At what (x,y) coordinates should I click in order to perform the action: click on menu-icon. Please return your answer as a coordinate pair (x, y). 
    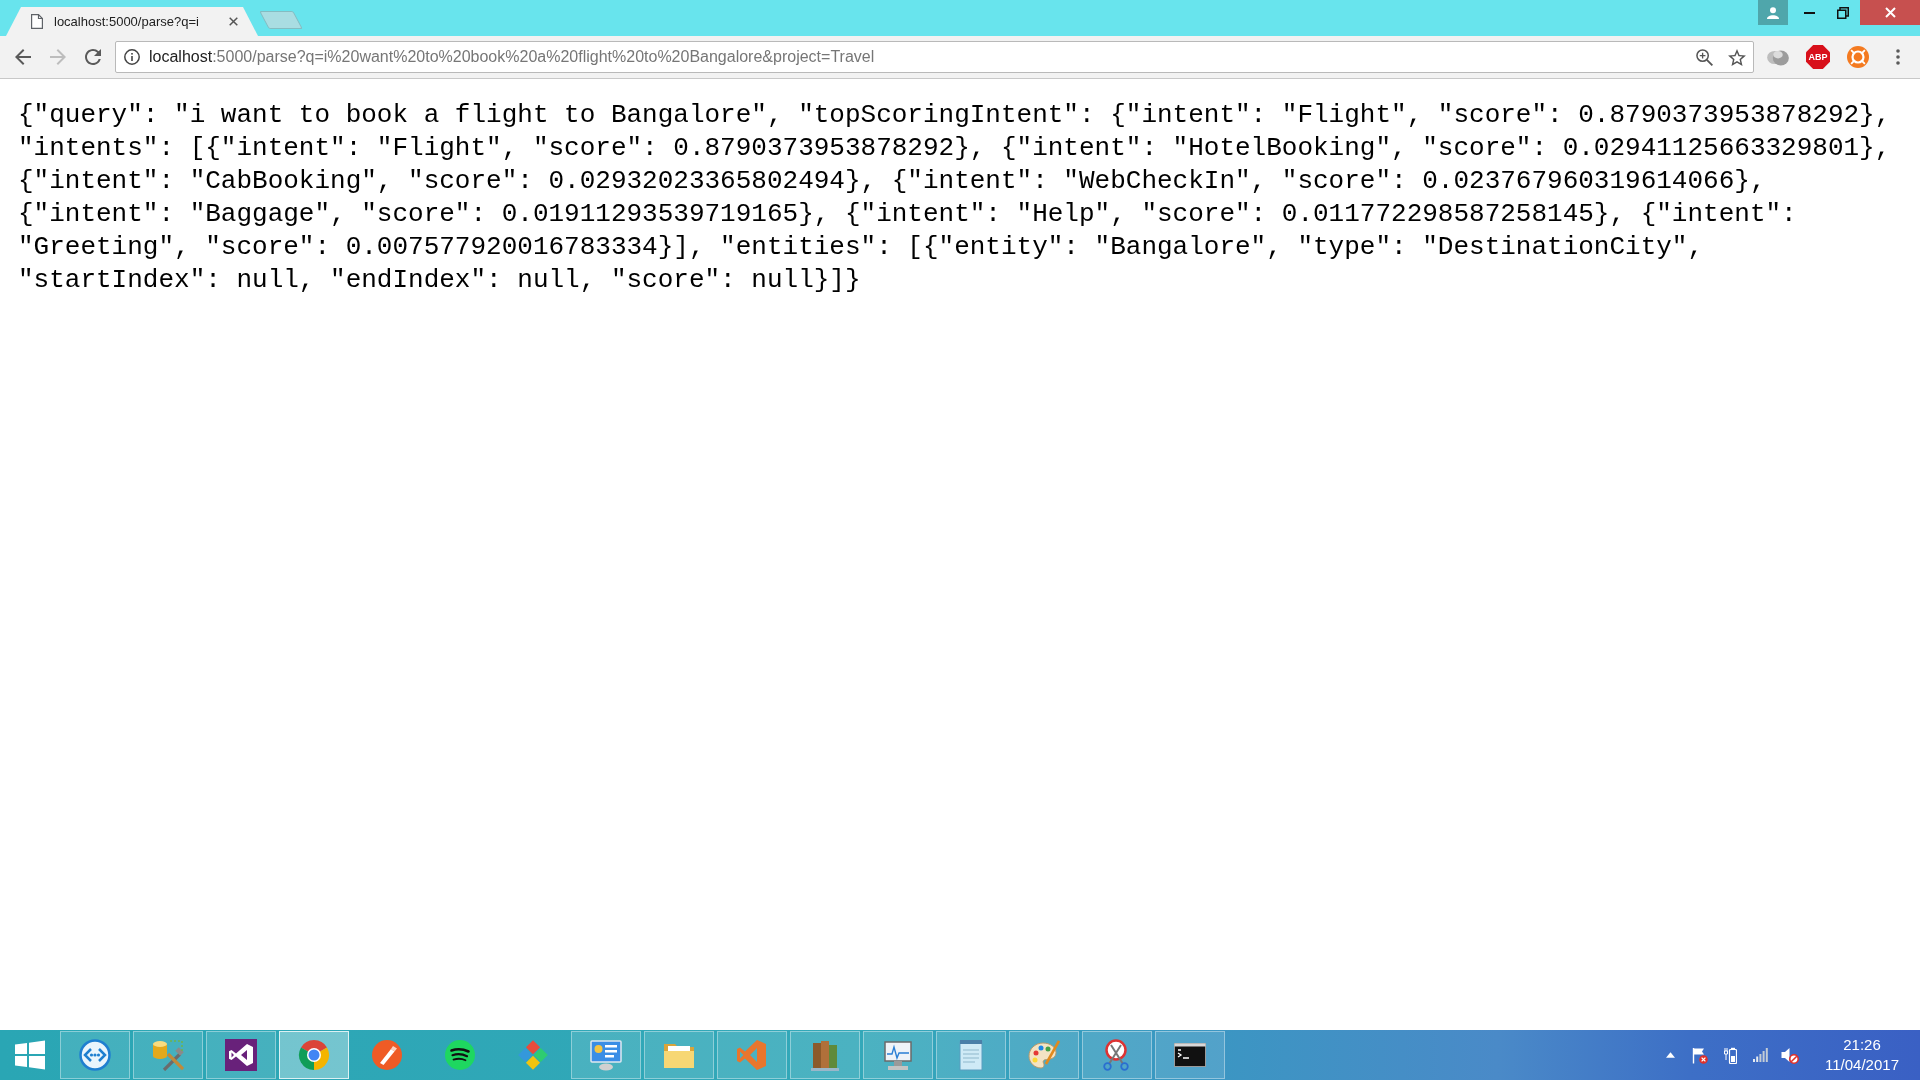
    Looking at the image, I should click on (1898, 57).